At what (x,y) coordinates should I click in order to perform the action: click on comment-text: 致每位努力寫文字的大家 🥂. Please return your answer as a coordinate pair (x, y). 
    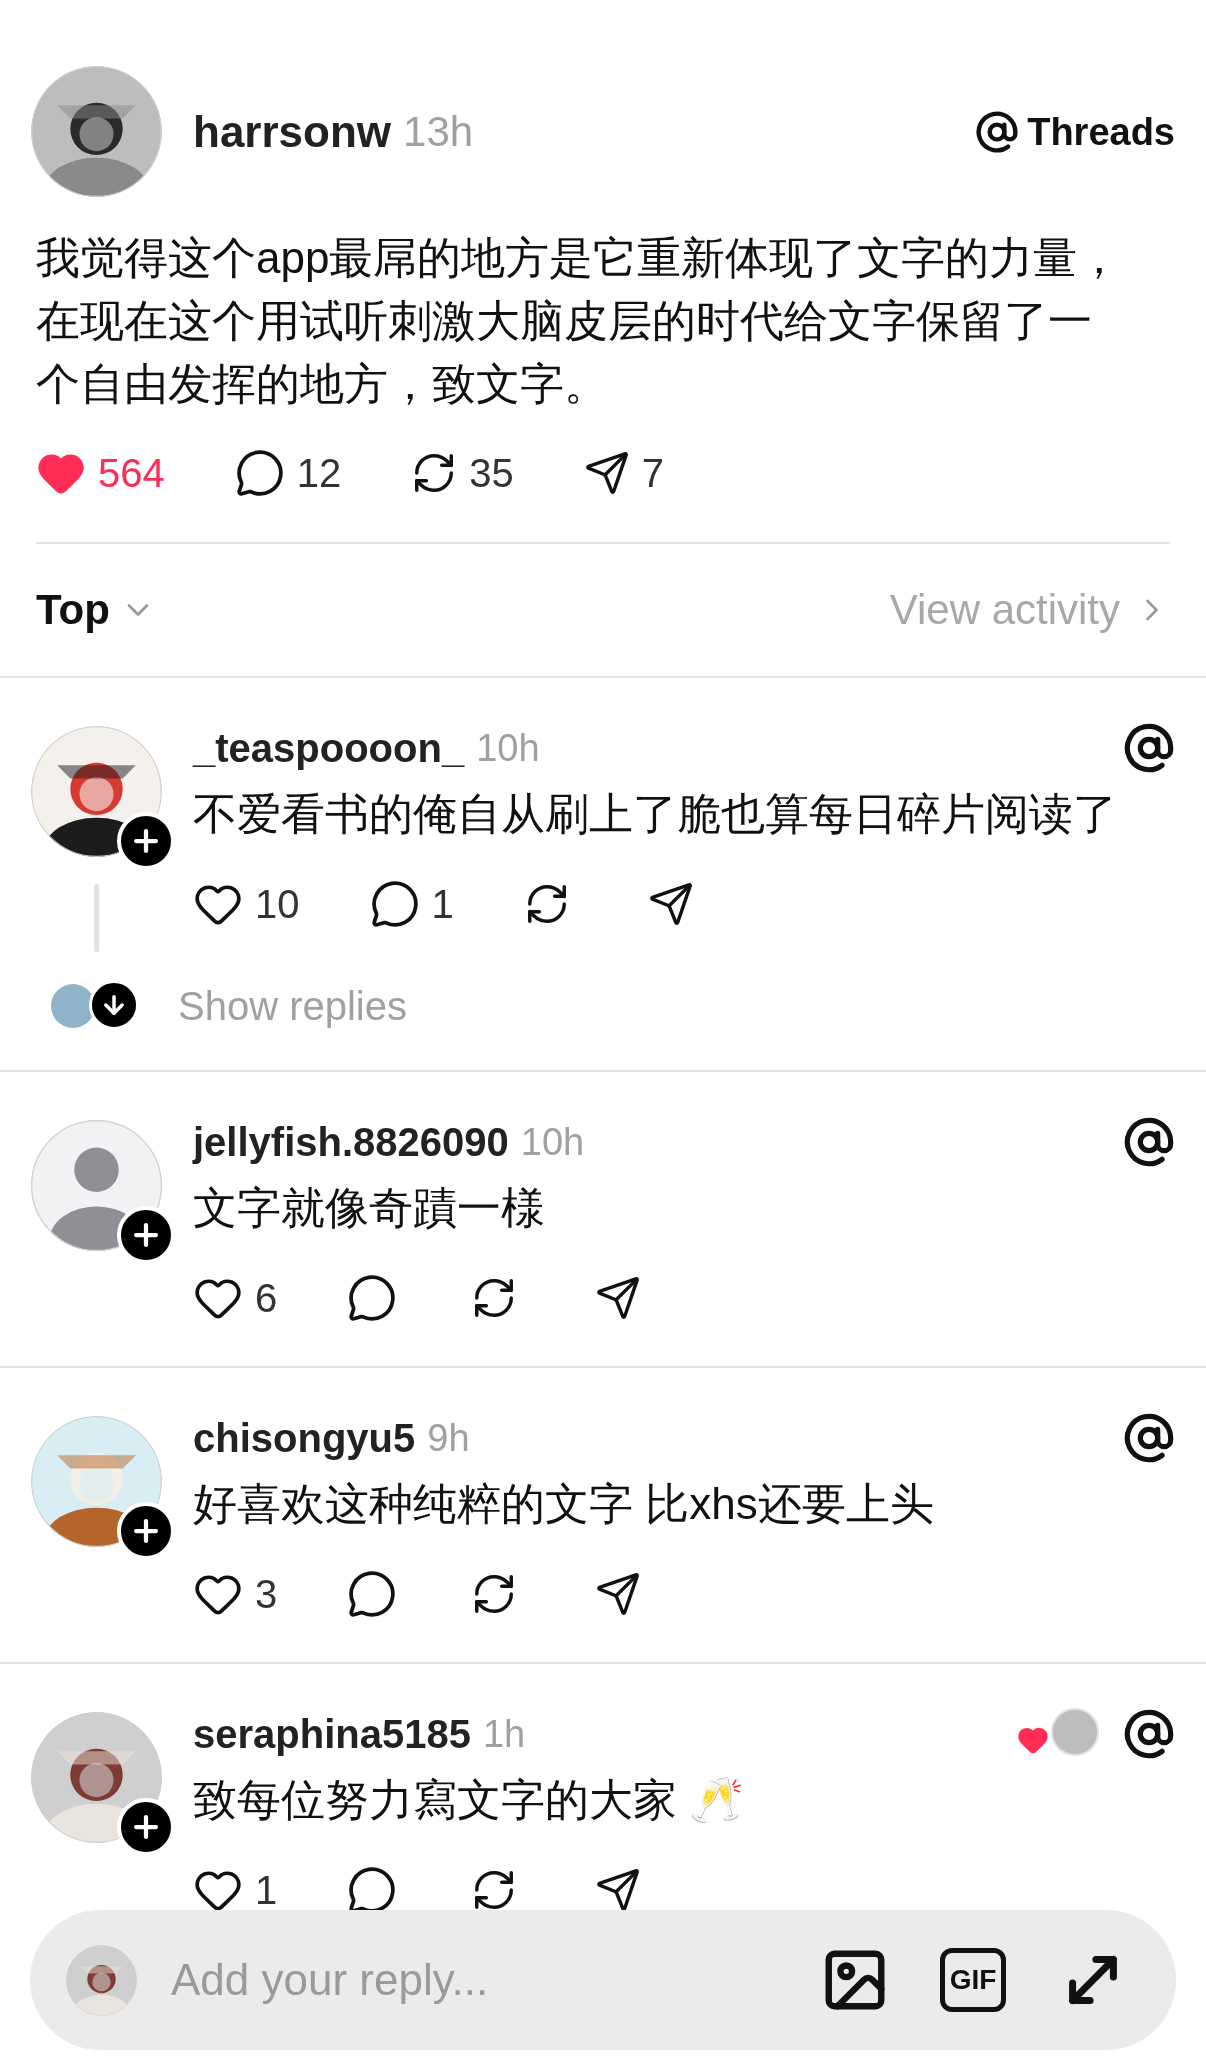
    Looking at the image, I should click on (469, 1800).